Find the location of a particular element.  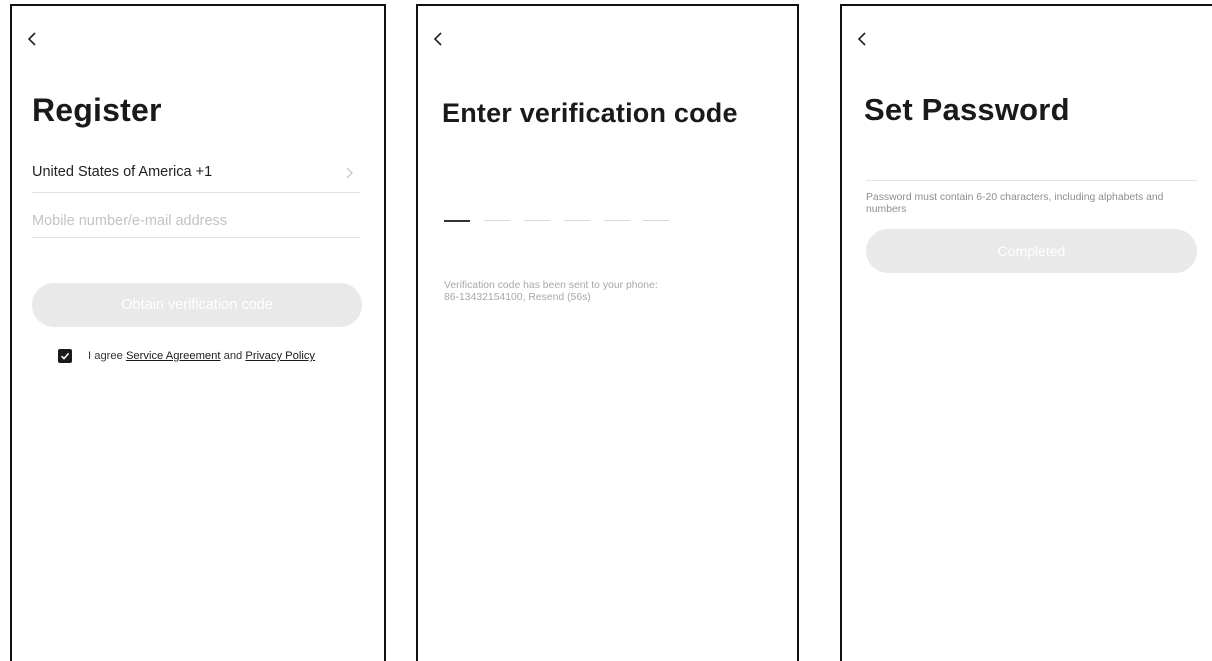

service-agreement-link: Service Agreement is located at coordinates (173, 356).